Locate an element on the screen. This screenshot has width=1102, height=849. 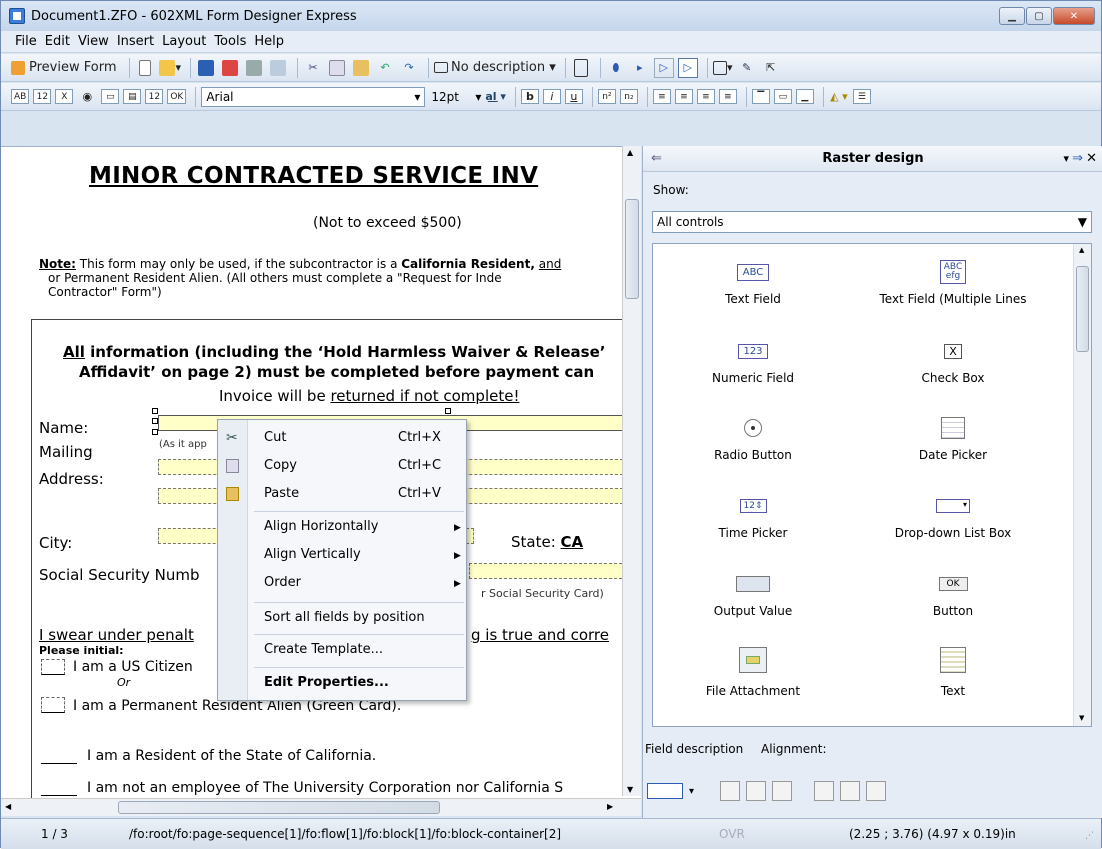
horizontal-scroll-thumb is located at coordinates (279, 807).